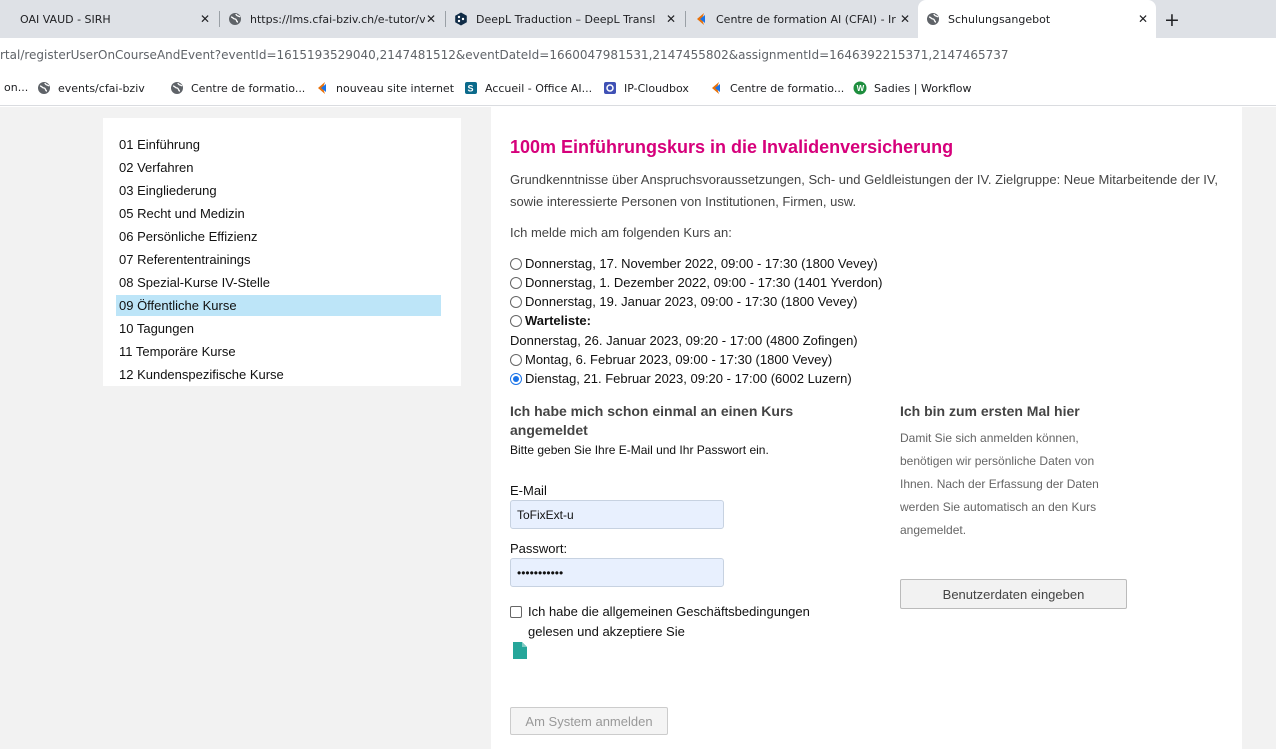  I want to click on email-field, so click(617, 514).